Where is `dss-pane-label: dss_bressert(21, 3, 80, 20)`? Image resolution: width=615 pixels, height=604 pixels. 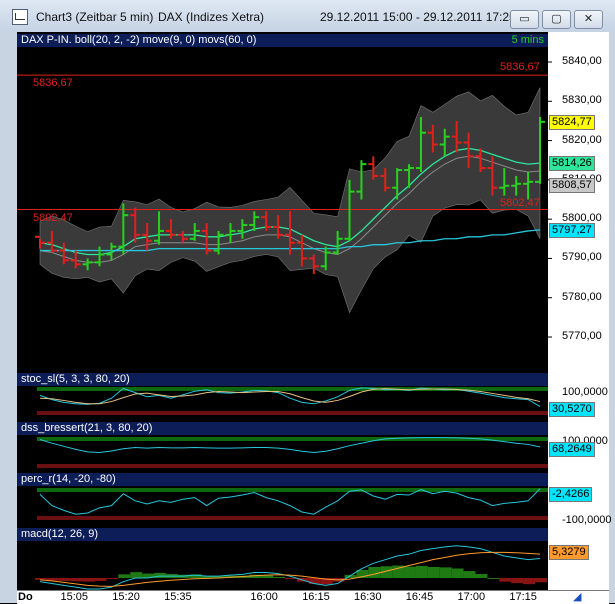
dss-pane-label: dss_bressert(21, 3, 80, 20) is located at coordinates (87, 428).